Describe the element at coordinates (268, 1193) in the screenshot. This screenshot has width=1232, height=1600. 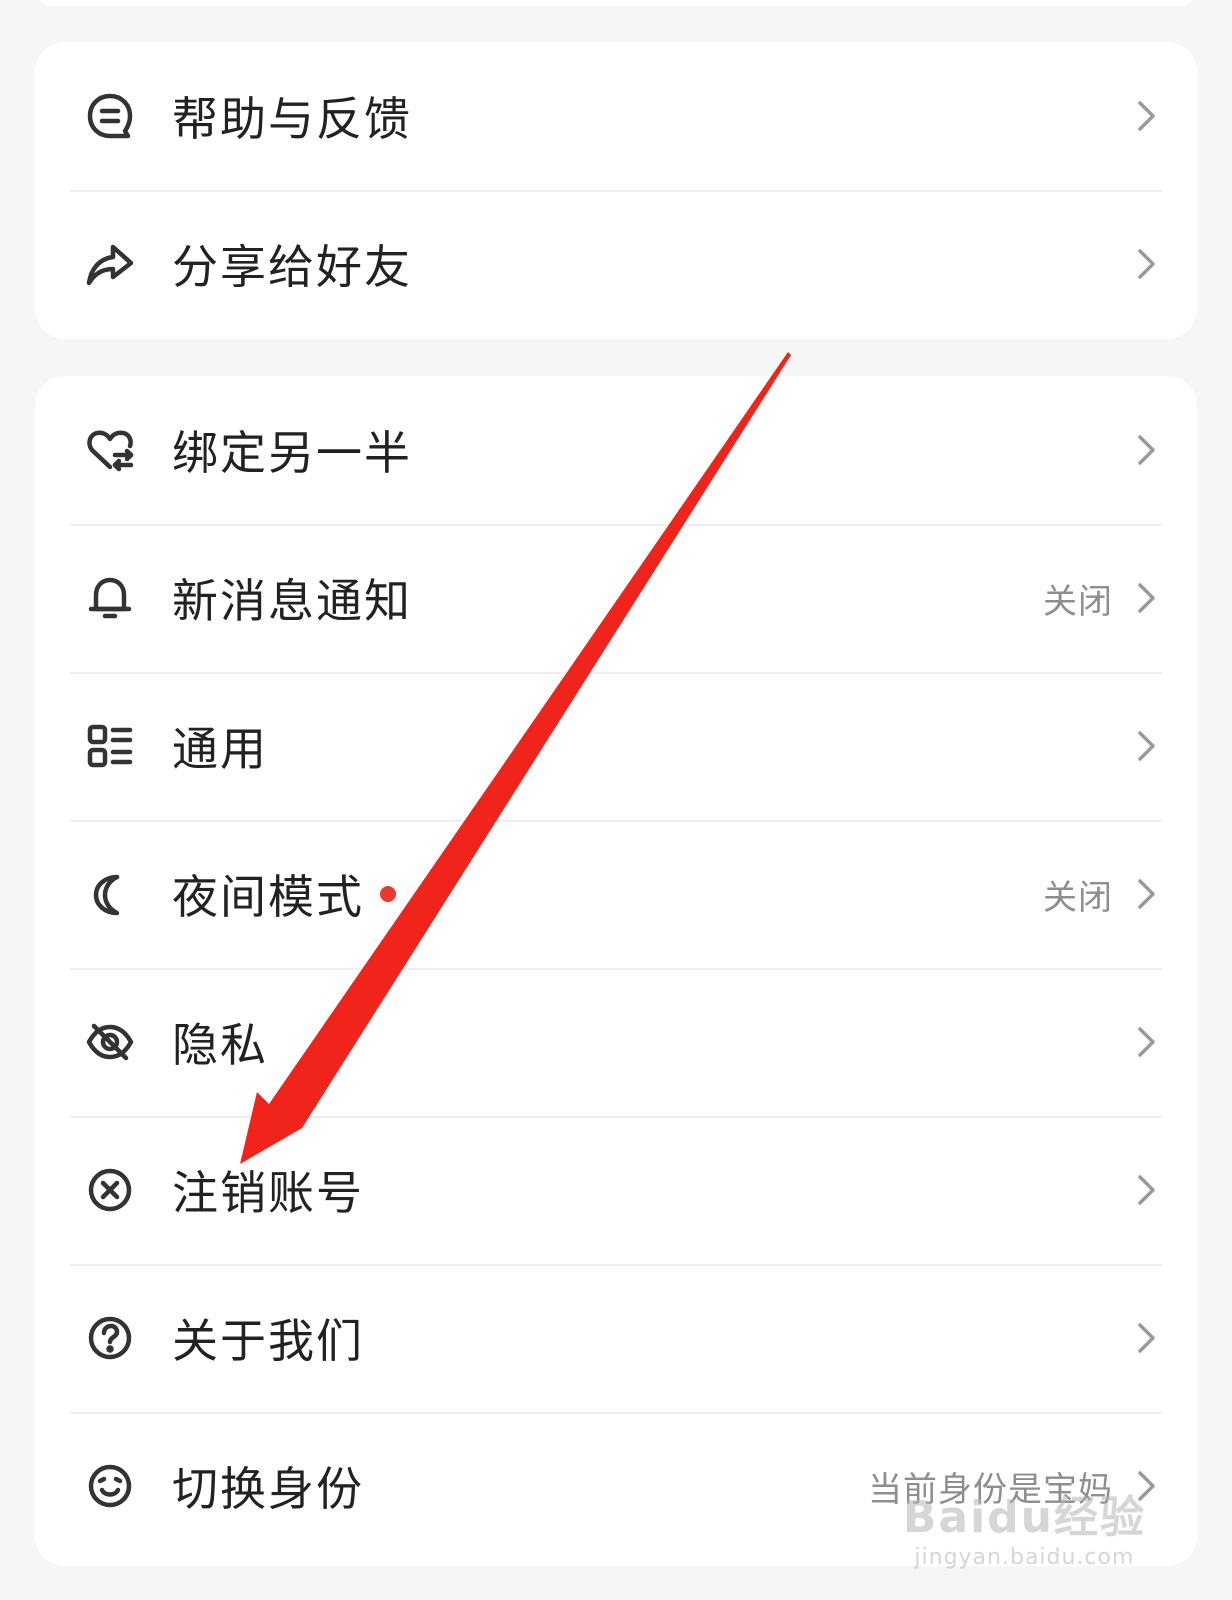
I see `row-label: 注销账号` at that location.